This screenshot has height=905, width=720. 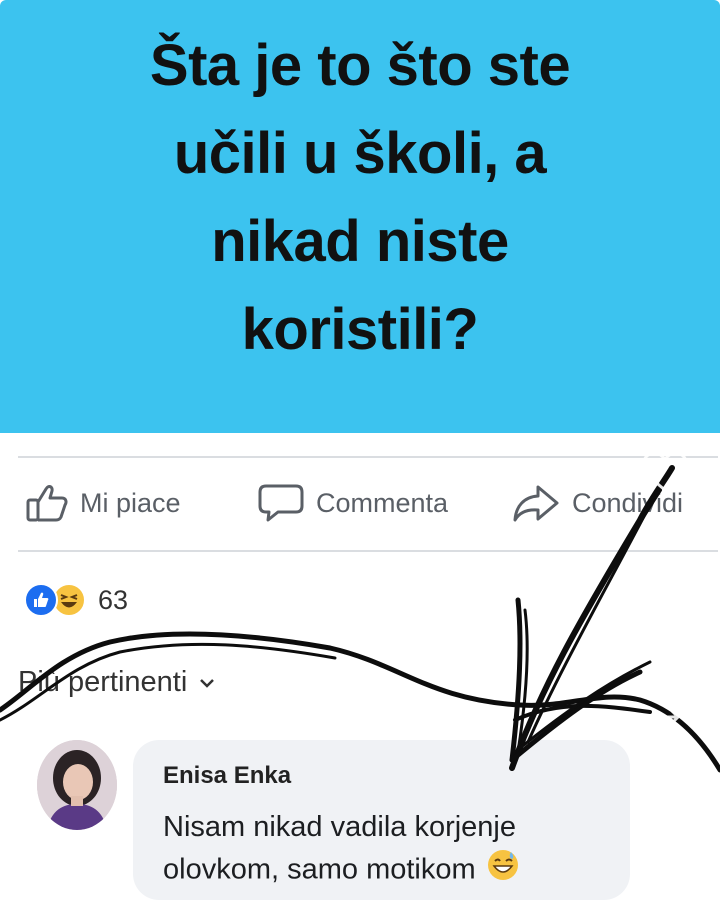 I want to click on ig-like-count: 1.081, so click(x=668, y=526).